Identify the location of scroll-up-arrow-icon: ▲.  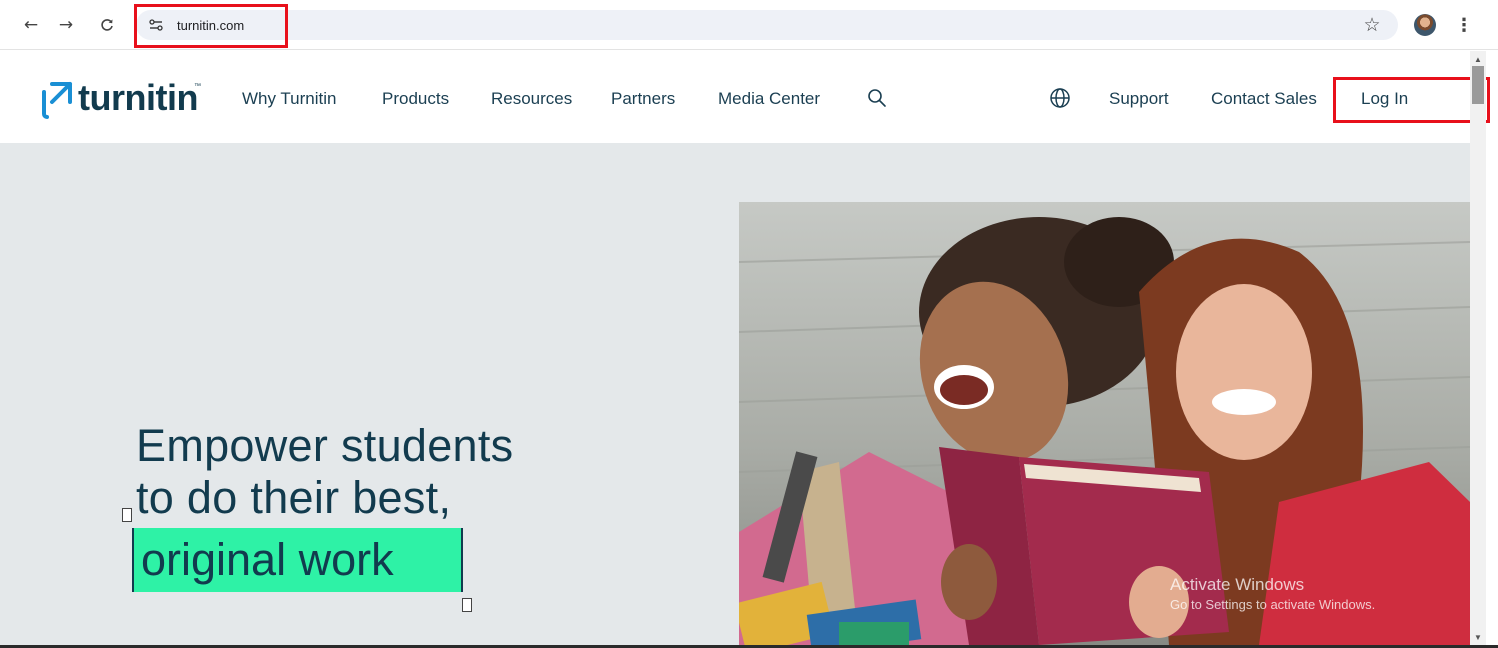
(1478, 59).